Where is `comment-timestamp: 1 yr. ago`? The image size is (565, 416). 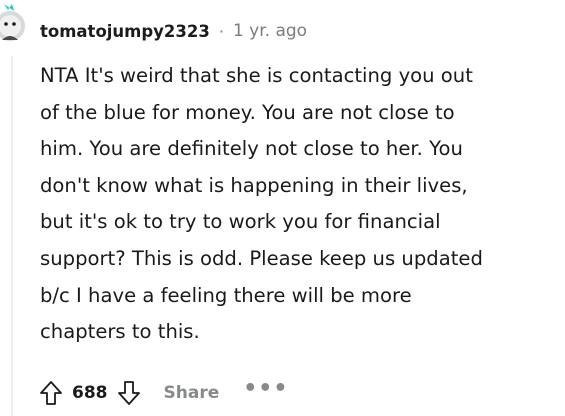 comment-timestamp: 1 yr. ago is located at coordinates (270, 31).